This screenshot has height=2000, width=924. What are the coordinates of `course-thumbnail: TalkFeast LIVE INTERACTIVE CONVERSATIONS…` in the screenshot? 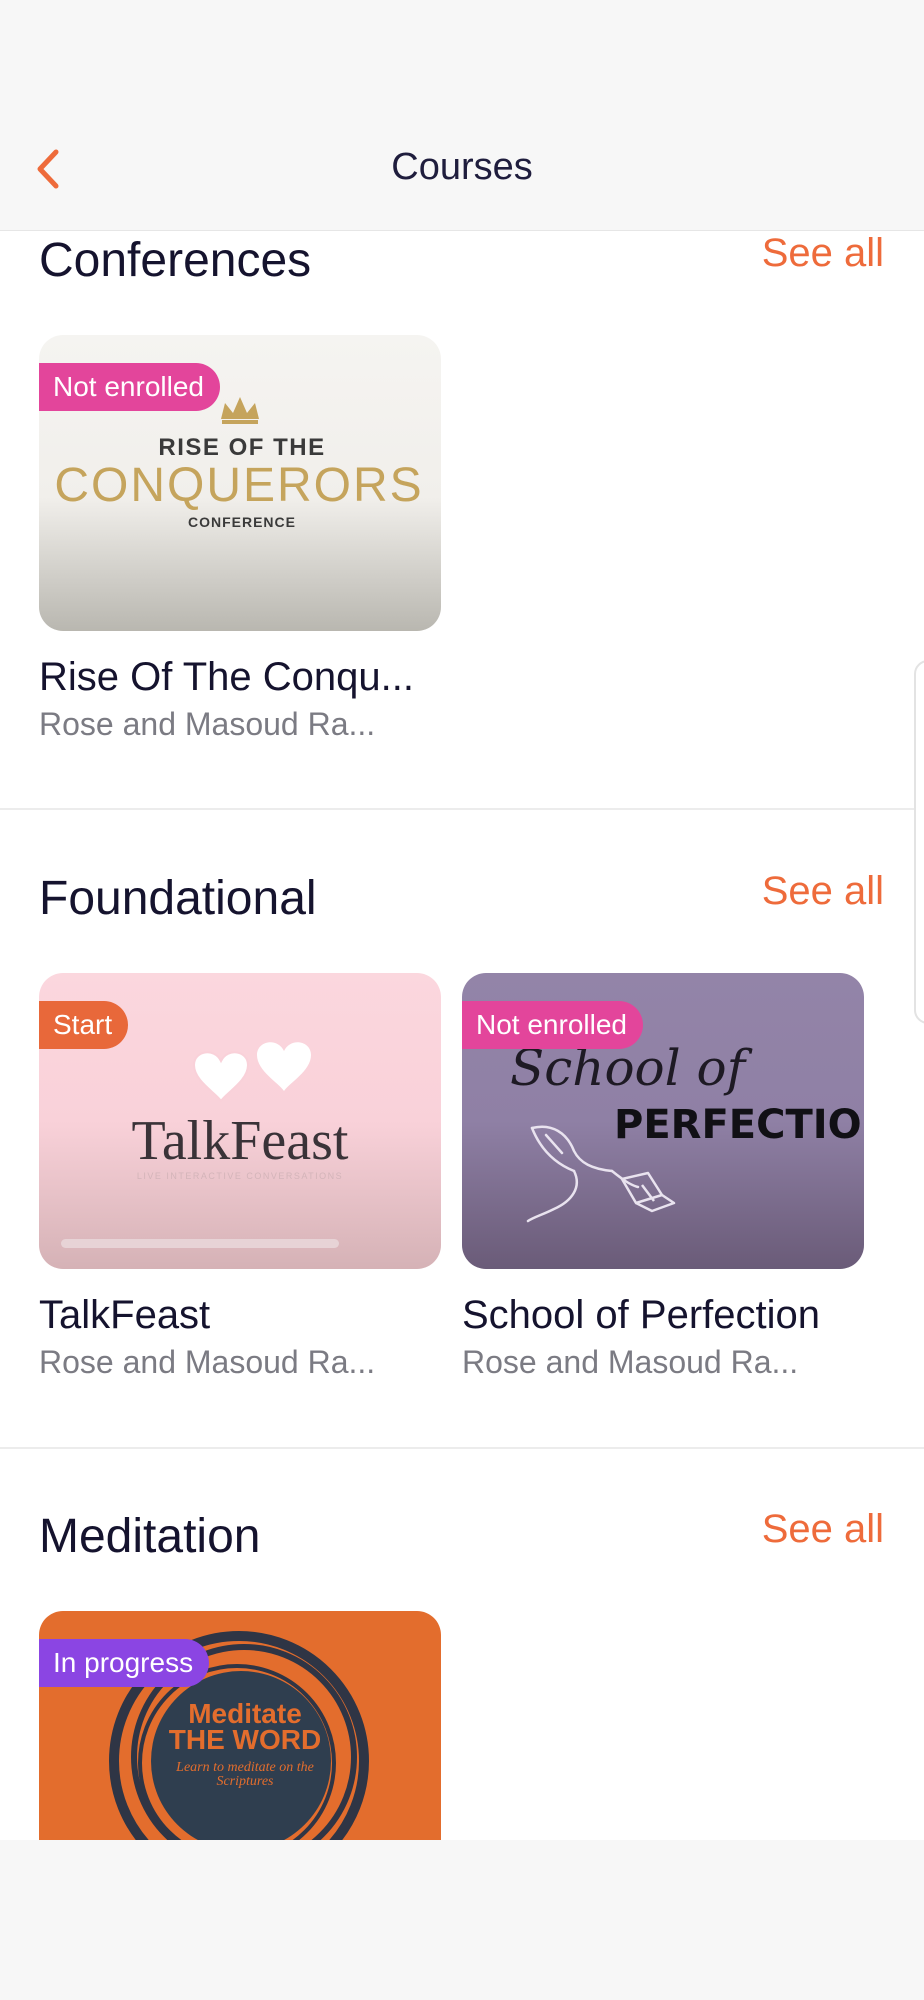 It's located at (240, 1121).